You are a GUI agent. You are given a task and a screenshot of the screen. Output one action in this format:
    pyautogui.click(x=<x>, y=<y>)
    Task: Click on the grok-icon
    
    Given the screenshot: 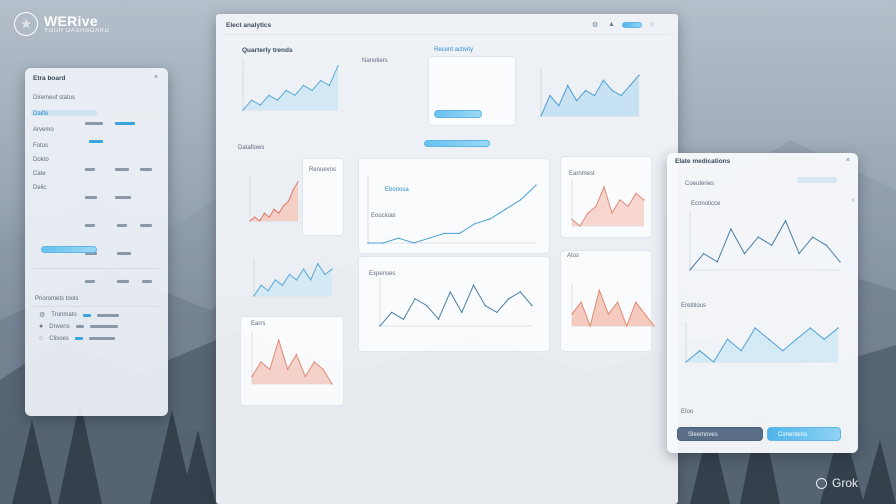 What is the action you would take?
    pyautogui.click(x=821, y=483)
    